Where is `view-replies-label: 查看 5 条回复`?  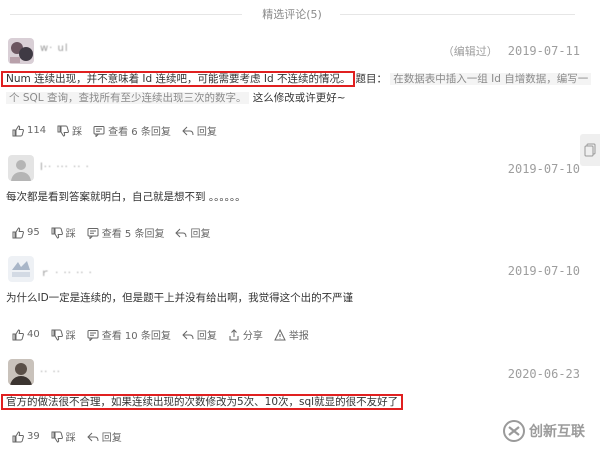 view-replies-label: 查看 5 条回复 is located at coordinates (133, 234).